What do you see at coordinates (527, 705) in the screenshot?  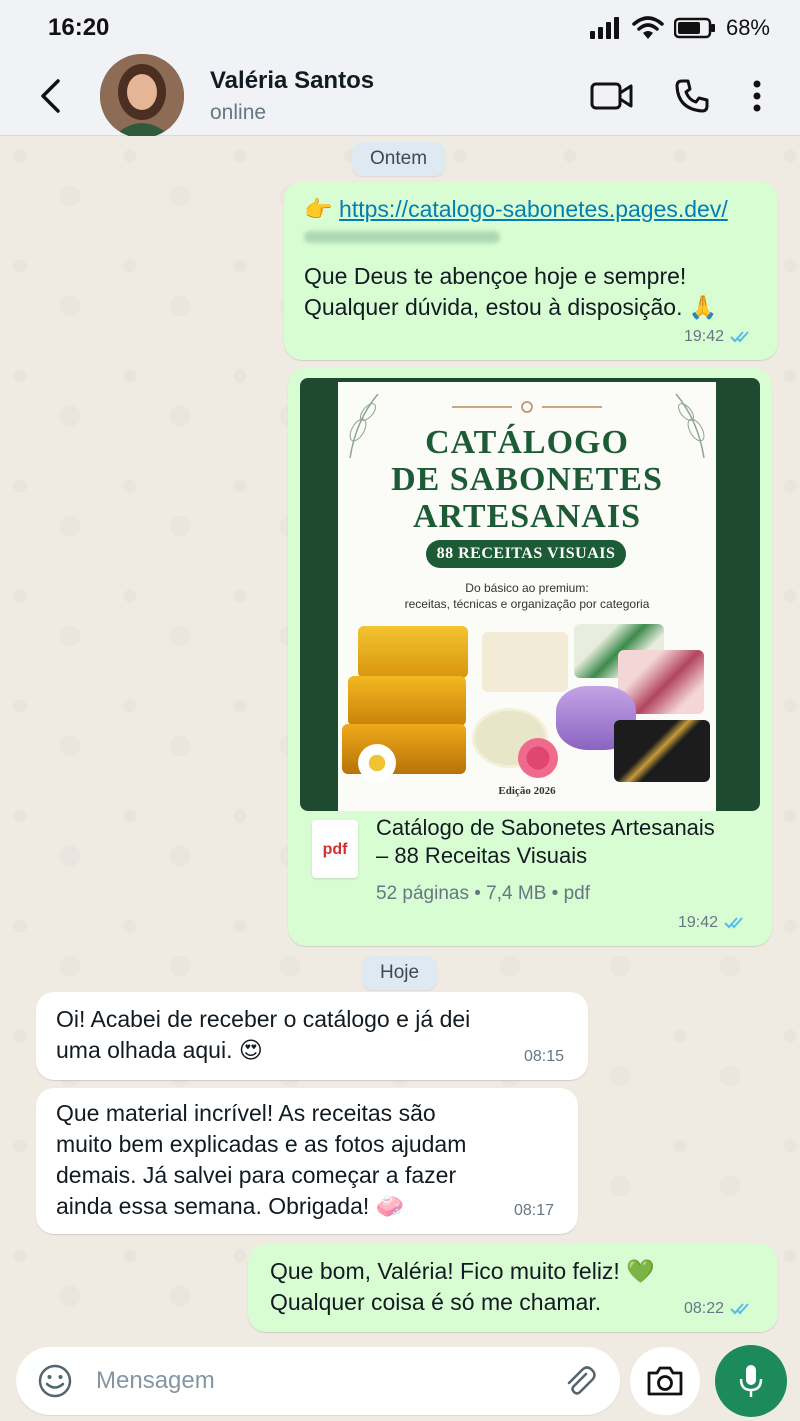 I see `soap-illustration` at bounding box center [527, 705].